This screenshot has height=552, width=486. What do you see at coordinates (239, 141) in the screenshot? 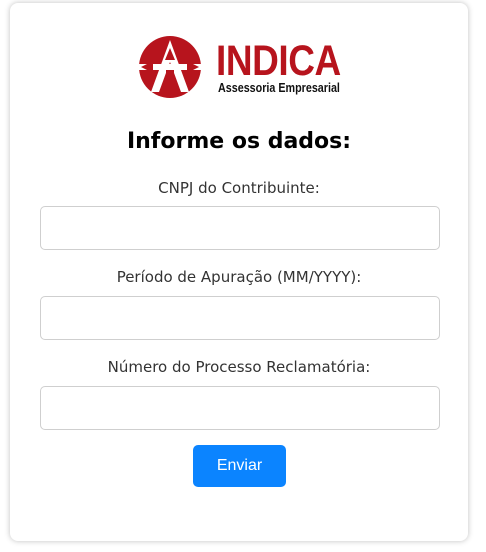
I see `form-title: Informe os dados:` at bounding box center [239, 141].